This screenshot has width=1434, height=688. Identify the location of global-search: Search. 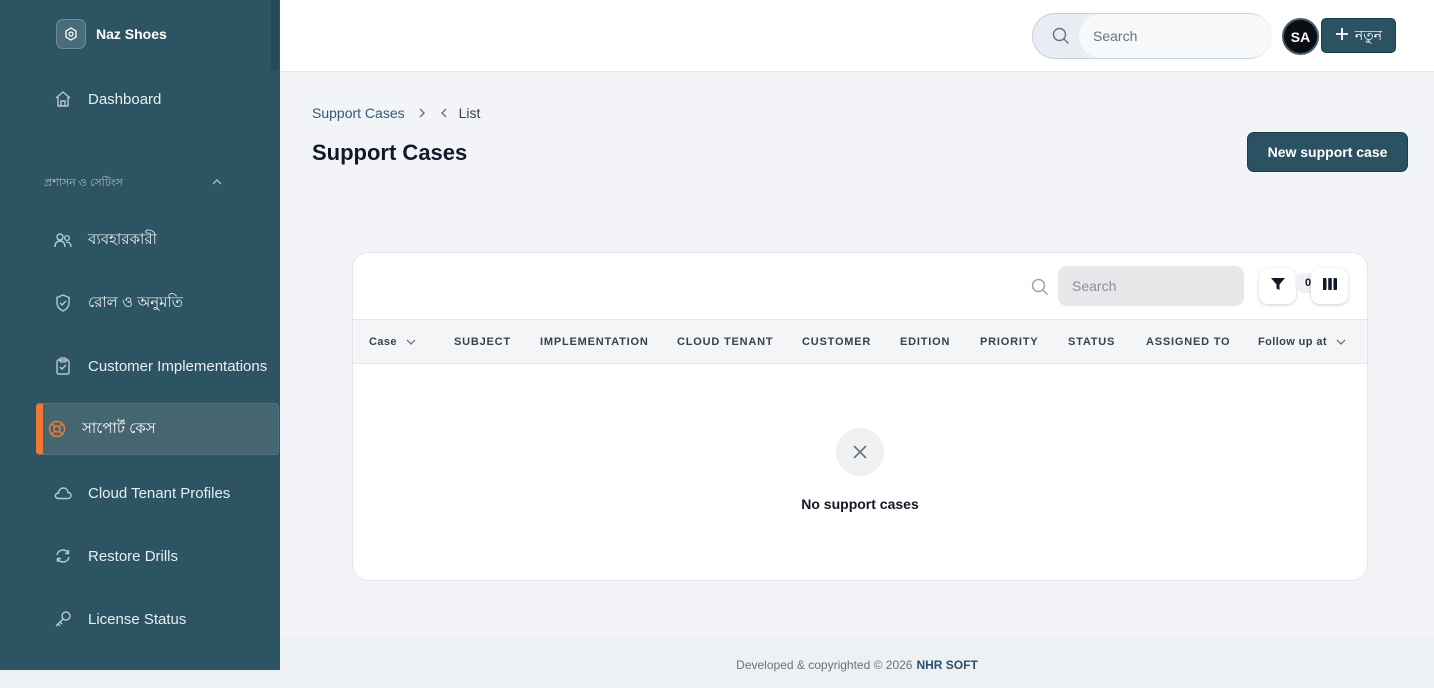
(1152, 36).